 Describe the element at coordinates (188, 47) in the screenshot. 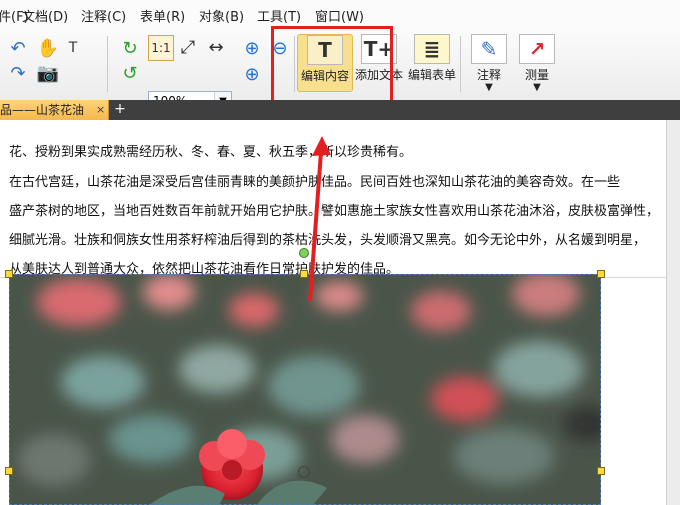

I see `fit-page-icon: ⤢` at that location.